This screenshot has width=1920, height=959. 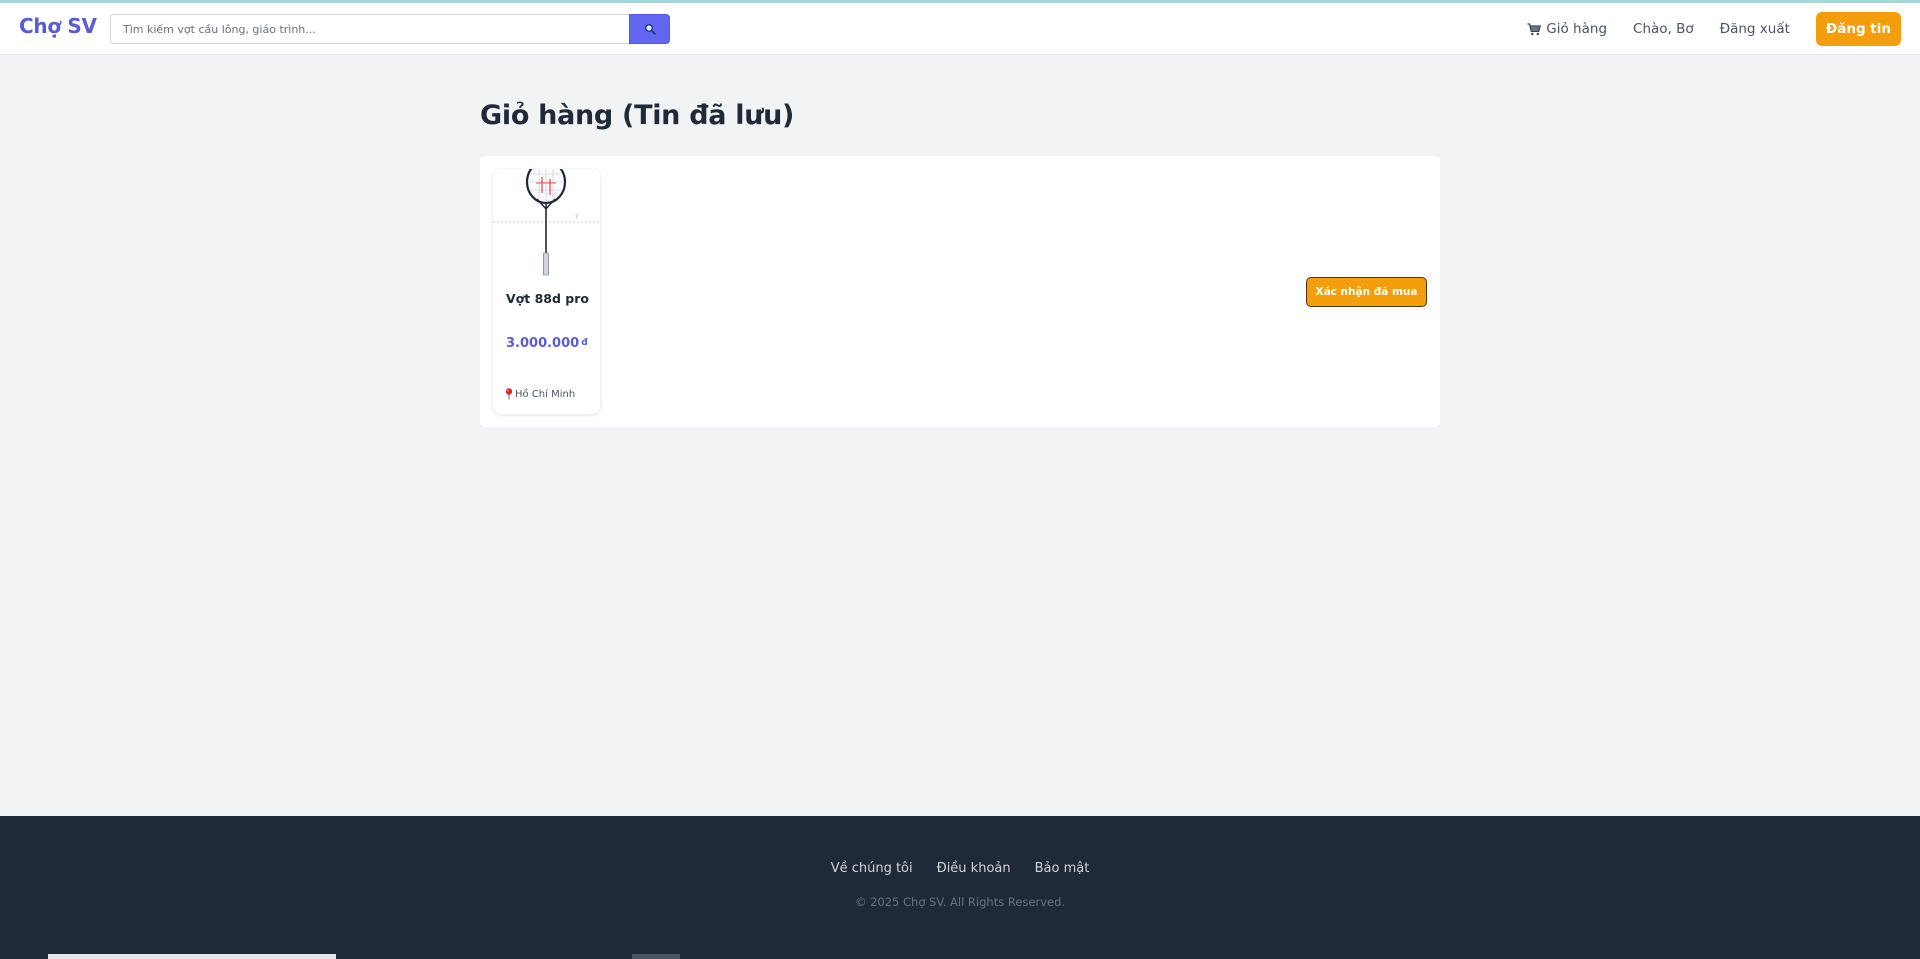 What do you see at coordinates (637, 115) in the screenshot?
I see `page-title: Giỏ hàng (Tin đã lưu)` at bounding box center [637, 115].